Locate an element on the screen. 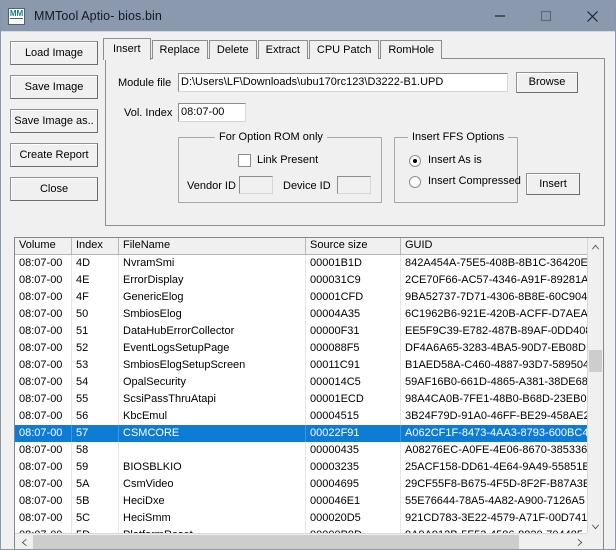  column-header-filename: FileName is located at coordinates (212, 246).